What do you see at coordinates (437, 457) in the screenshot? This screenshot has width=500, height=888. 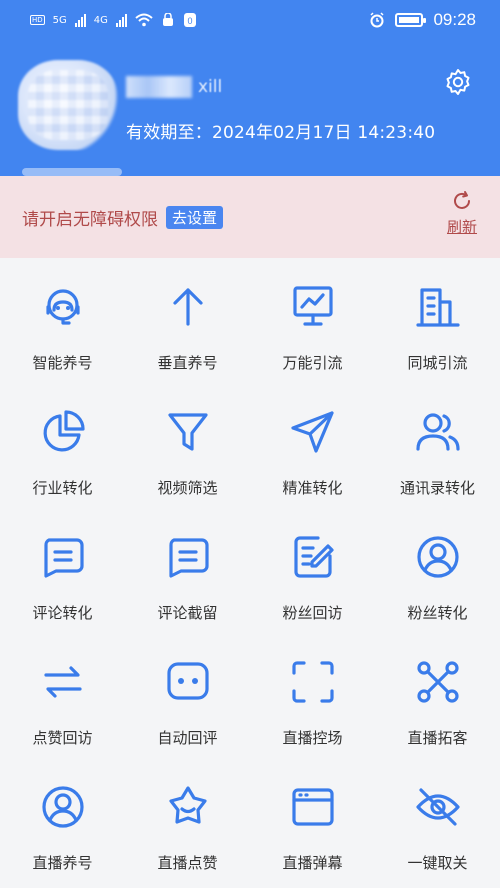 I see `feature-tile-8: 通讯录转化` at bounding box center [437, 457].